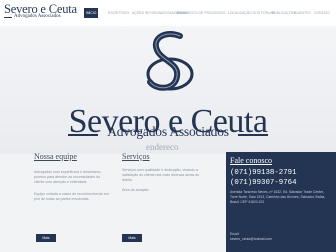  I want to click on nav-item-andamento: Andamento de Processos, so click(201, 13).